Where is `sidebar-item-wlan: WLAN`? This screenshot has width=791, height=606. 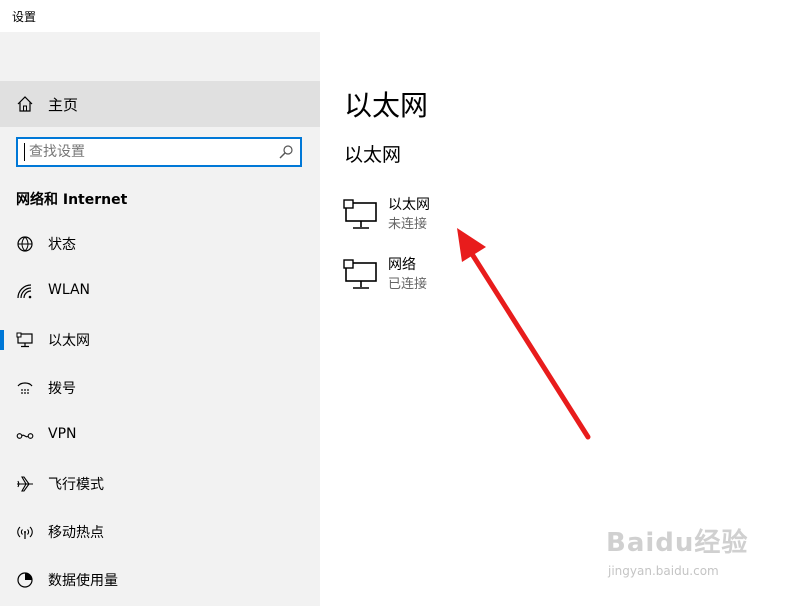
sidebar-item-wlan: WLAN is located at coordinates (160, 292).